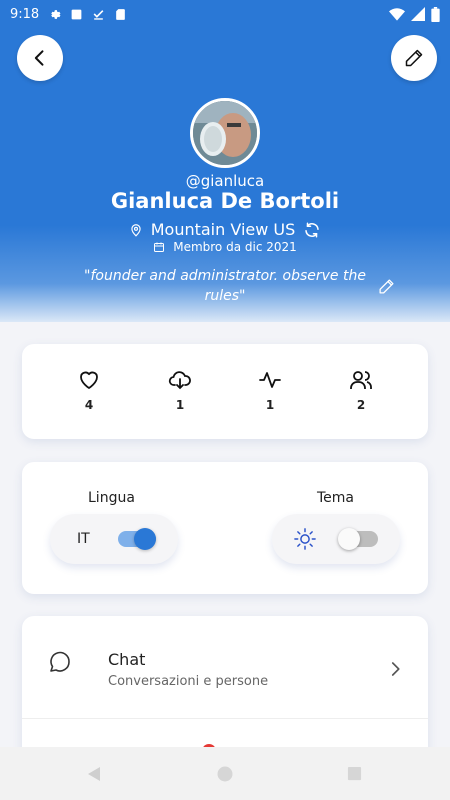 Image resolution: width=450 pixels, height=800 pixels. I want to click on system-nav-bar, so click(225, 773).